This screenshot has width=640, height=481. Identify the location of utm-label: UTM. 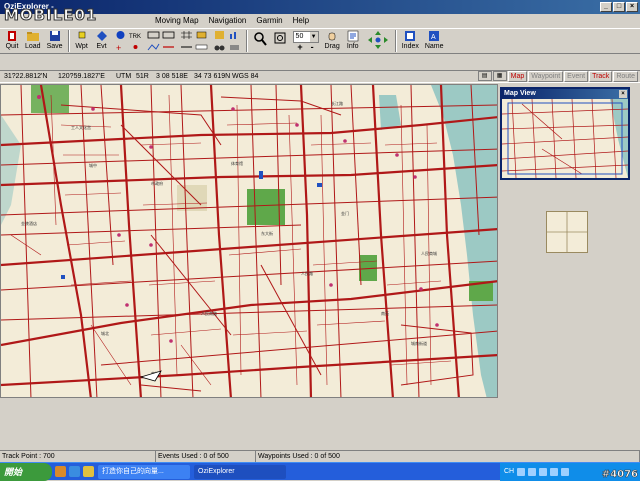
(124, 76).